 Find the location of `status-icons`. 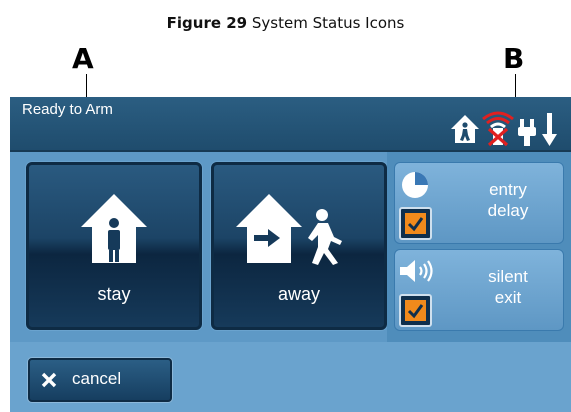

status-icons is located at coordinates (506, 125).